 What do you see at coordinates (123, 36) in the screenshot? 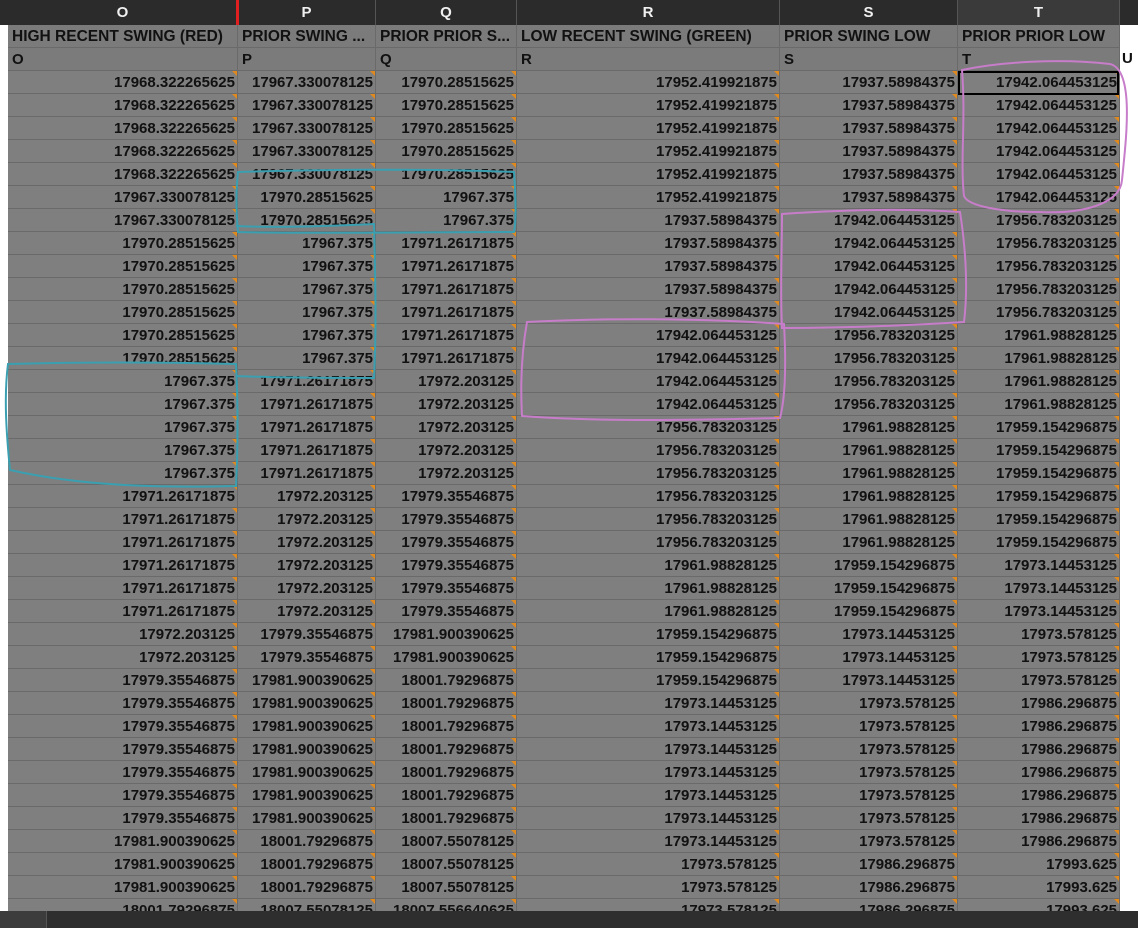
I see `cell: HIGH RECENT SWING (RED)` at bounding box center [123, 36].